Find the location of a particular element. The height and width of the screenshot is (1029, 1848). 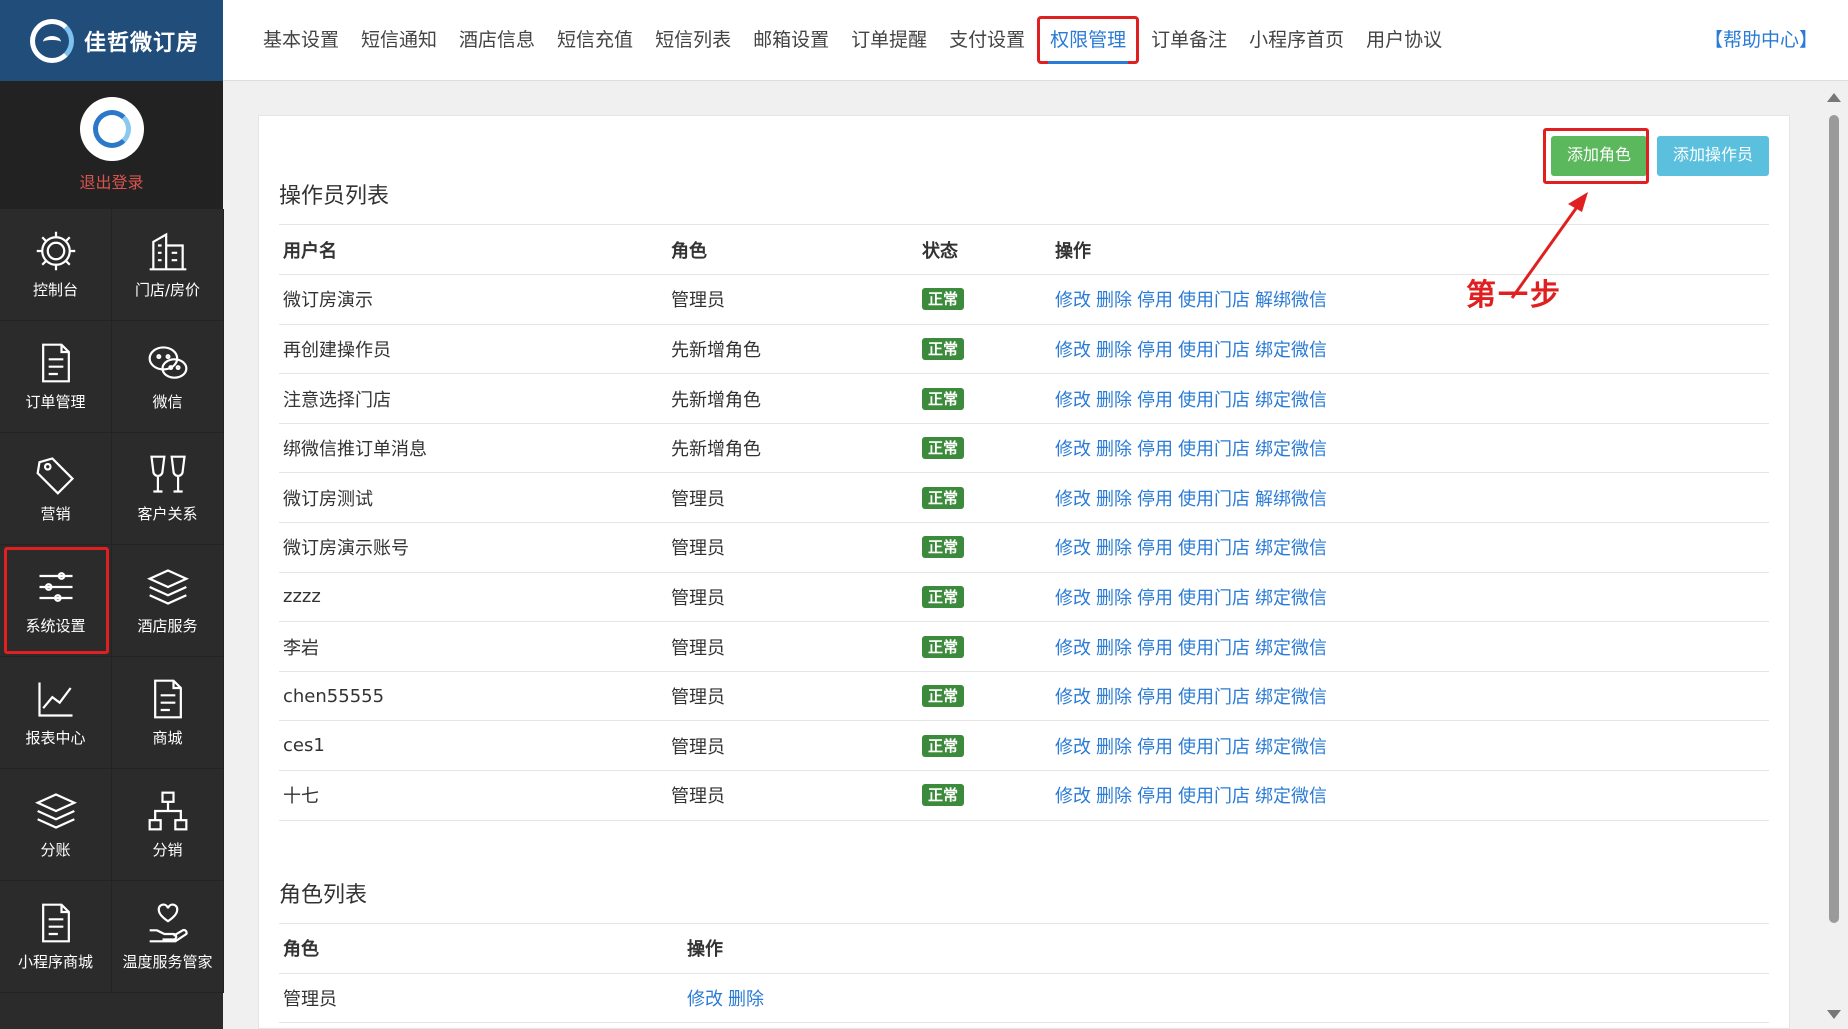

cell-actions: 修改 删除 停用 使用门店 绑定微信 is located at coordinates (1410, 349).